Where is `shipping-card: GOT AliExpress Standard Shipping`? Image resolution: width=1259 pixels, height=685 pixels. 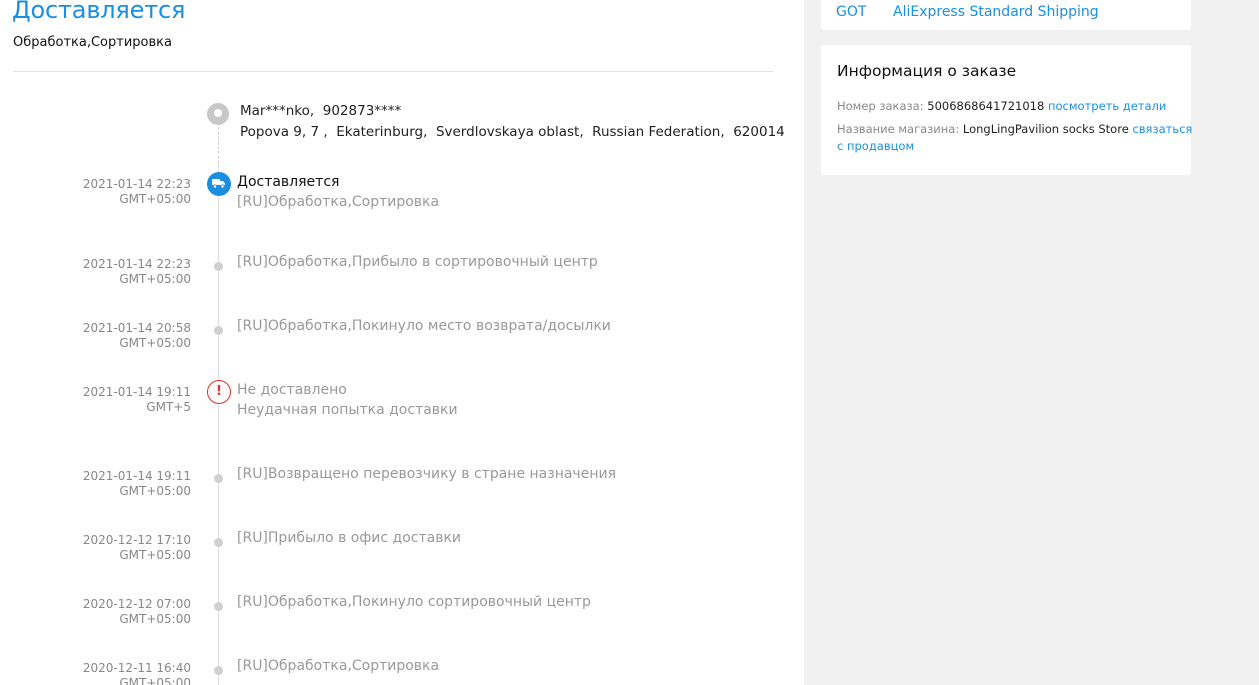
shipping-card: GOT AliExpress Standard Shipping is located at coordinates (1006, 15).